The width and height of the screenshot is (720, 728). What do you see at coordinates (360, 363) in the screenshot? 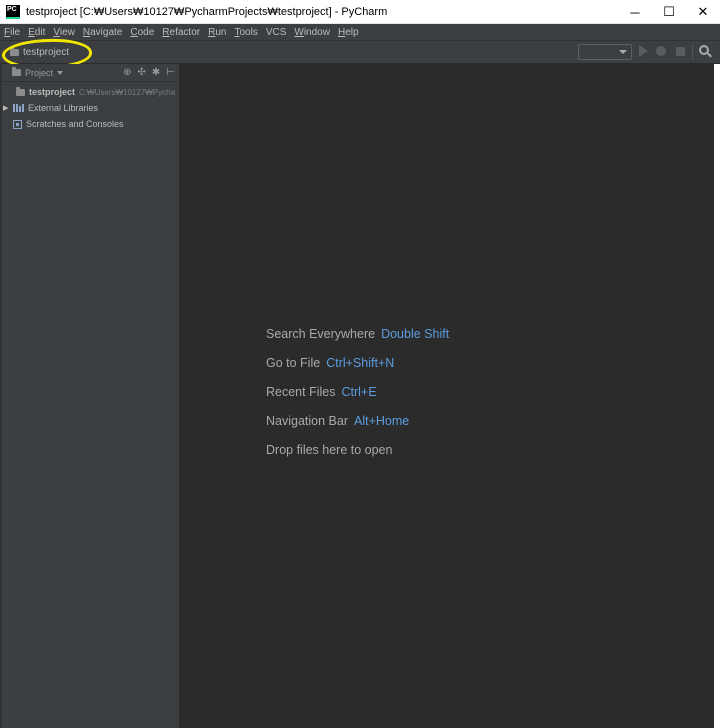
I see `shortcut-key: Ctrl+Shift+N` at bounding box center [360, 363].